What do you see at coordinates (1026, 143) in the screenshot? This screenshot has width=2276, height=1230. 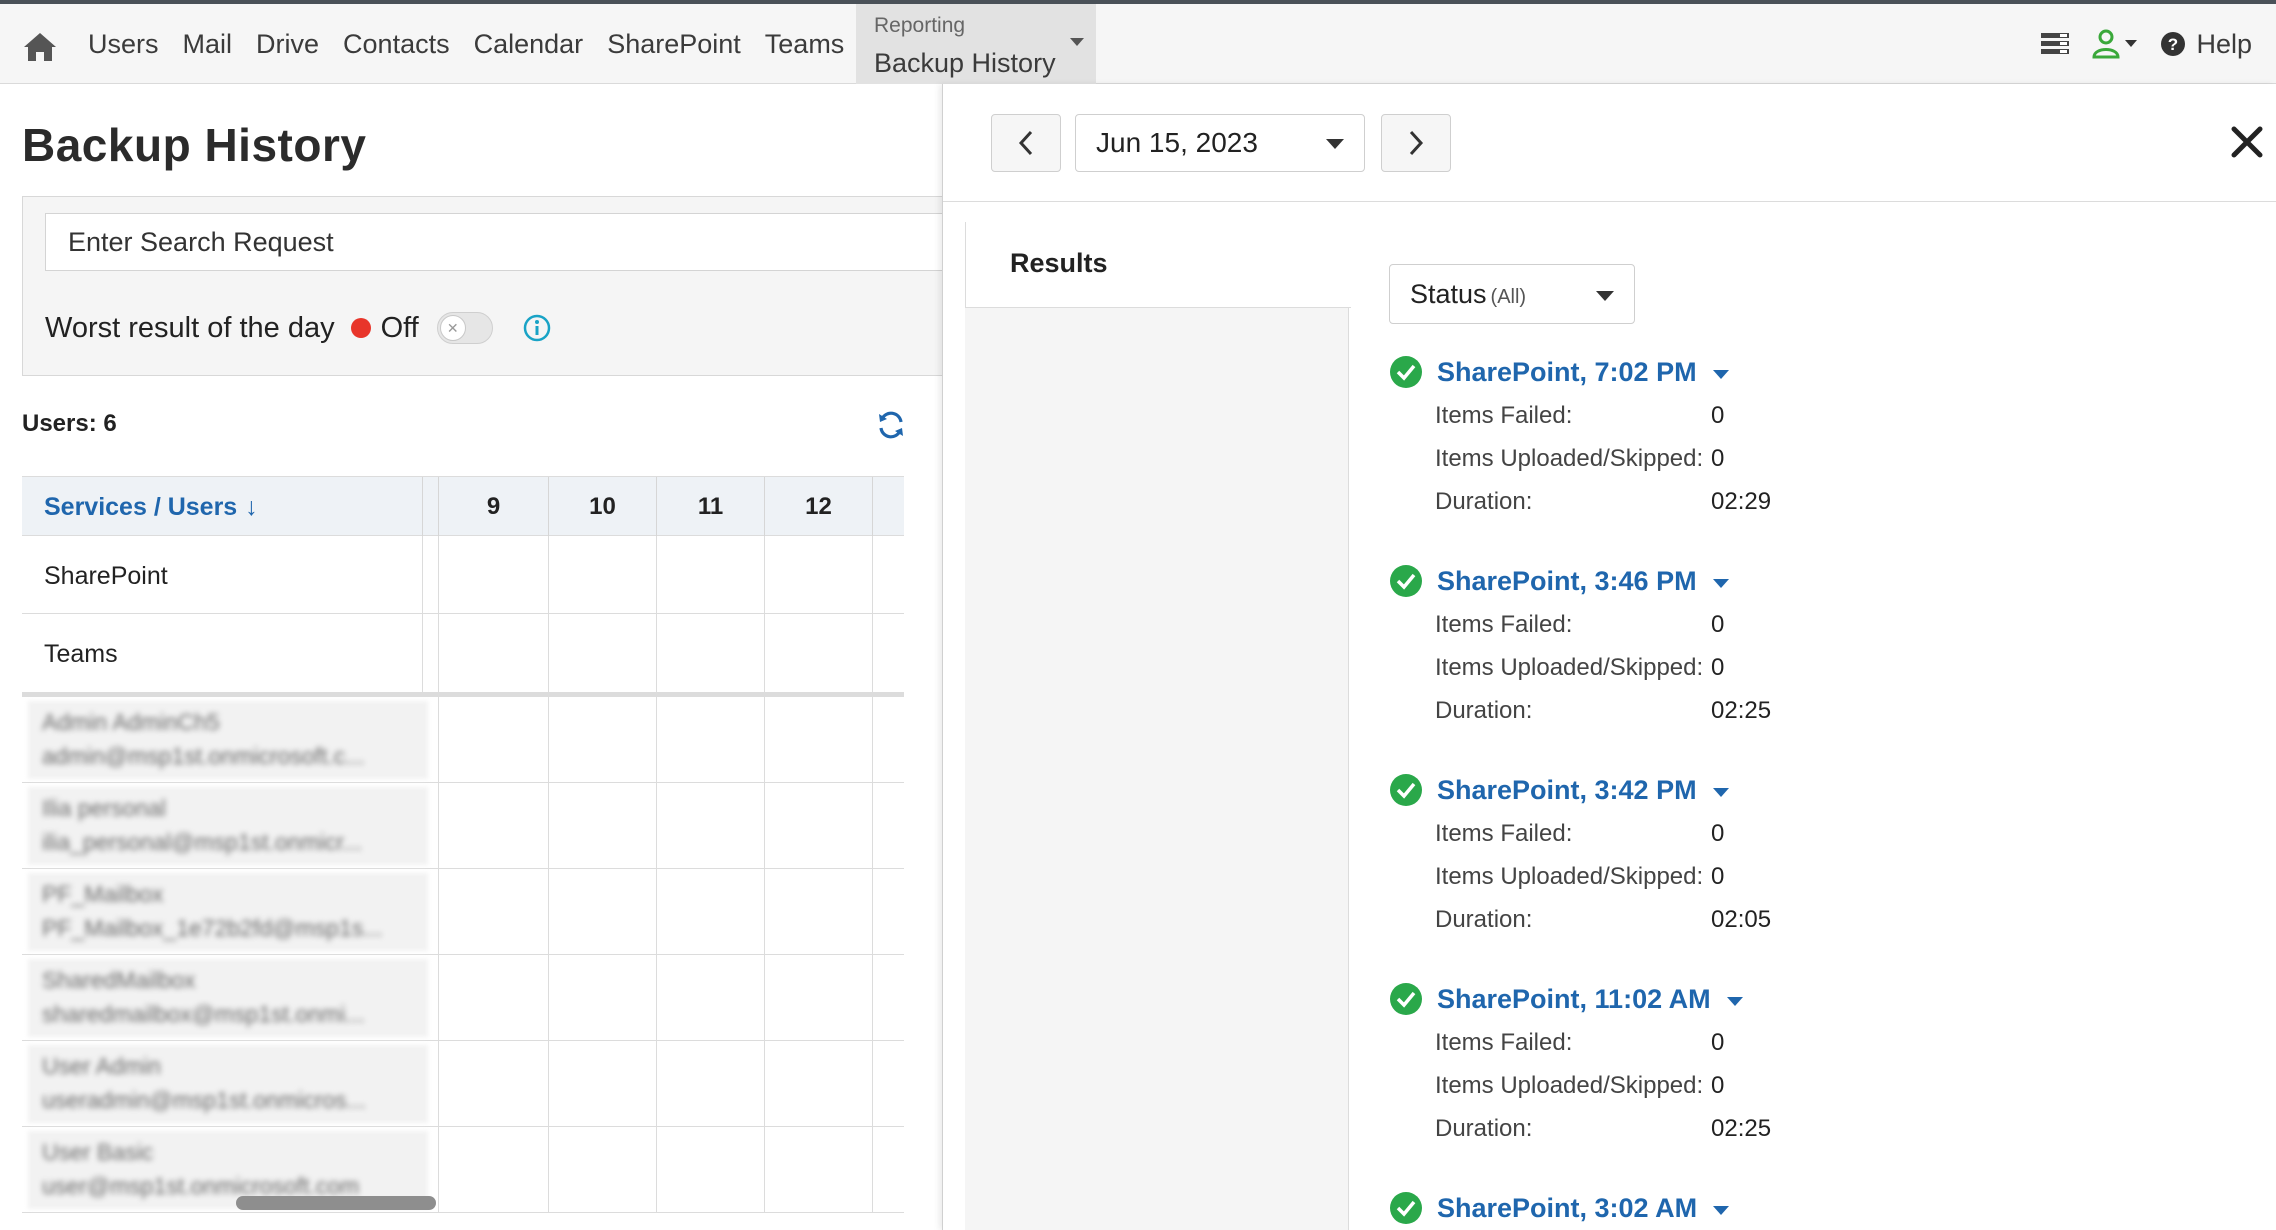 I see `prev-day-button` at bounding box center [1026, 143].